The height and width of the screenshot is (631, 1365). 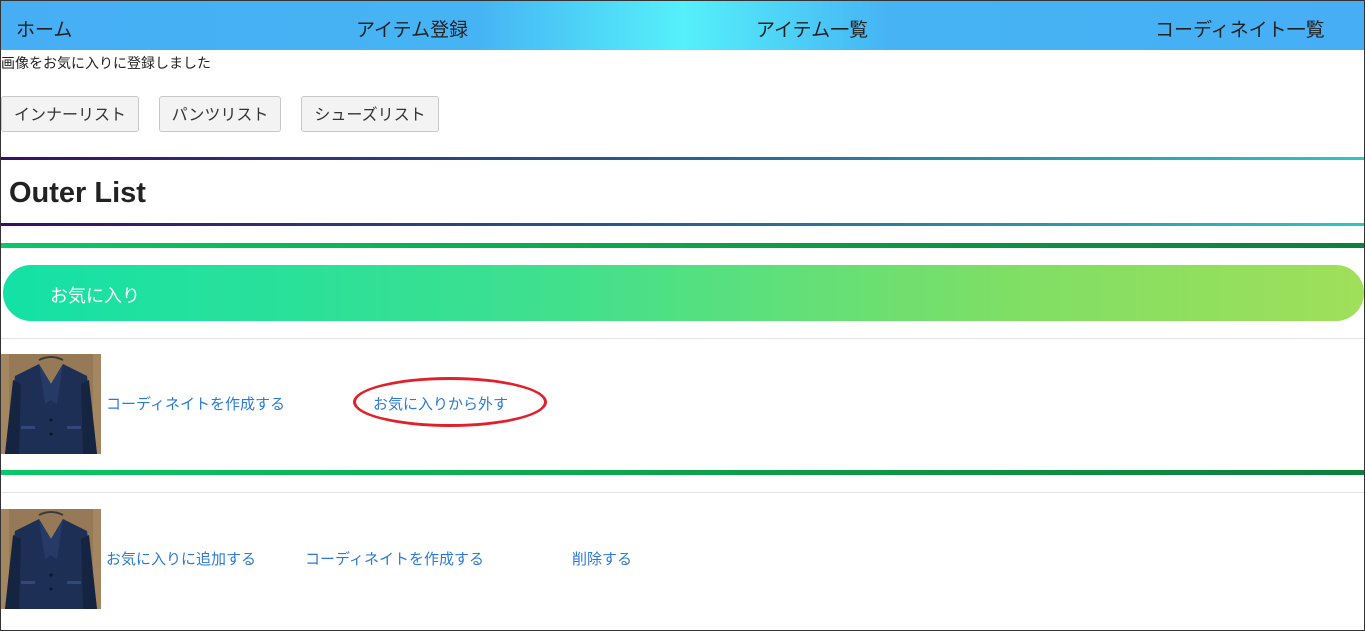 What do you see at coordinates (682, 25) in the screenshot?
I see `top-navbar: ホーム アイテム登録 アイテム一覧 コーディネイト一覧` at bounding box center [682, 25].